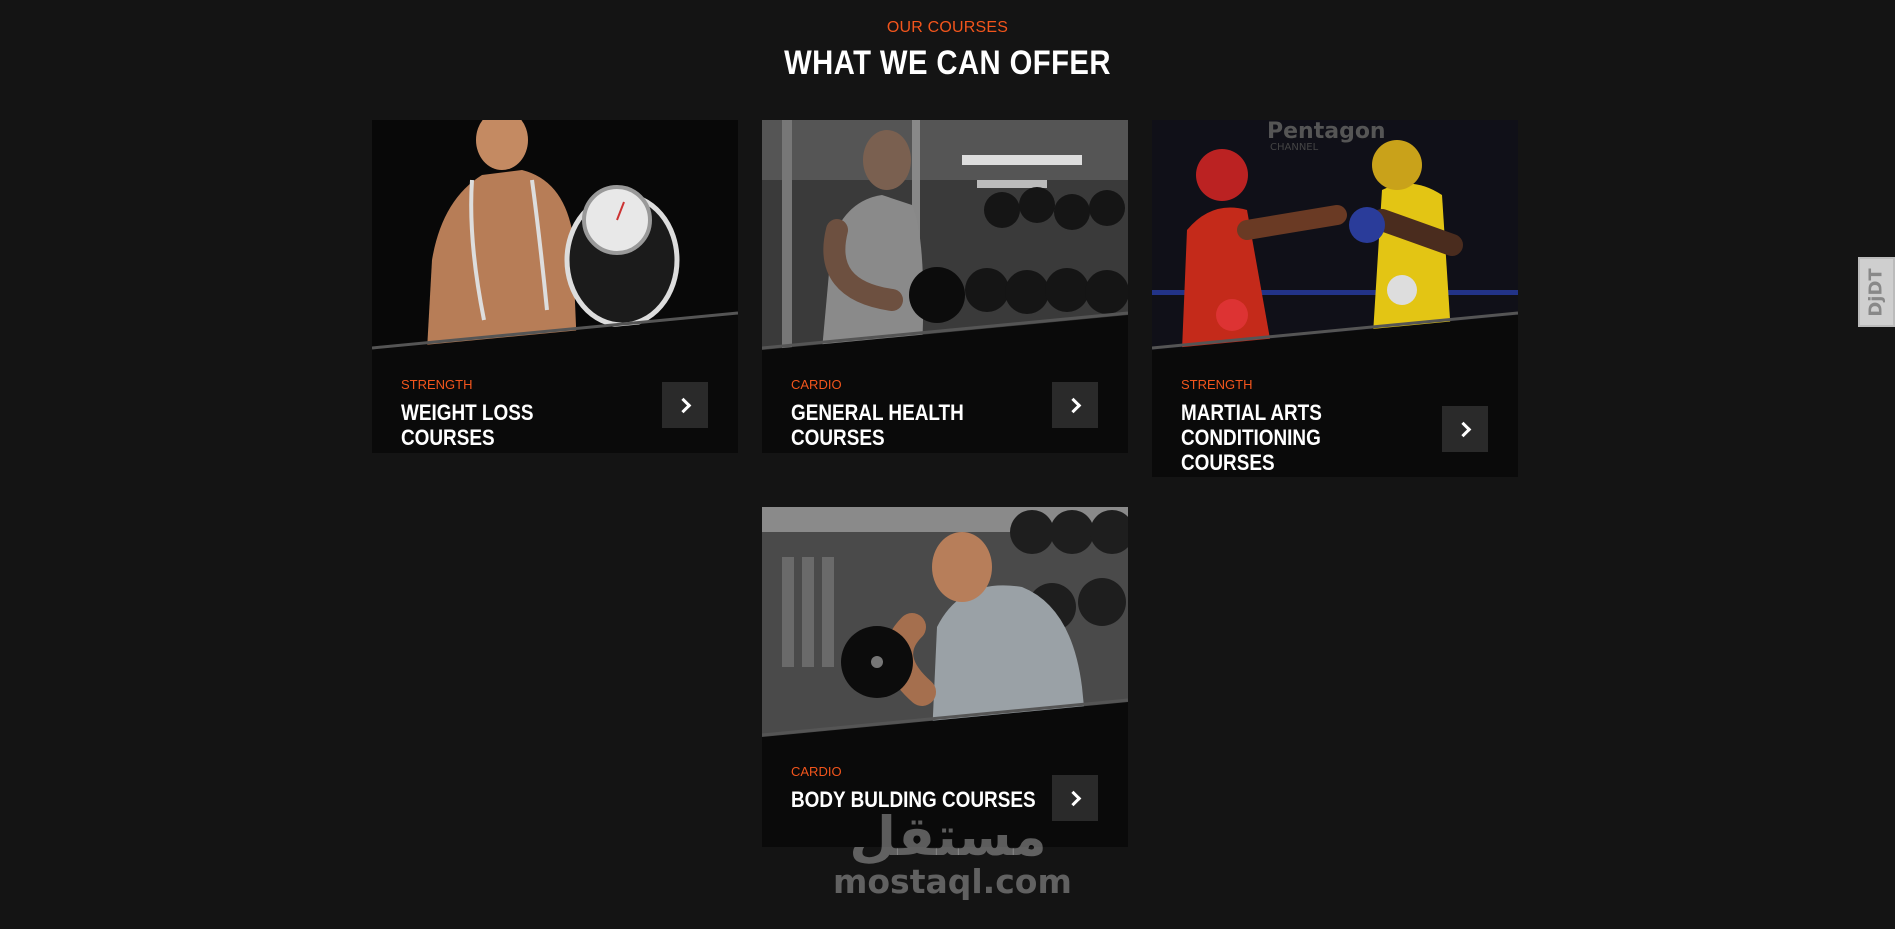 The width and height of the screenshot is (1895, 929). What do you see at coordinates (513, 425) in the screenshot?
I see `card-title: WEIGHT LOSS COURSES` at bounding box center [513, 425].